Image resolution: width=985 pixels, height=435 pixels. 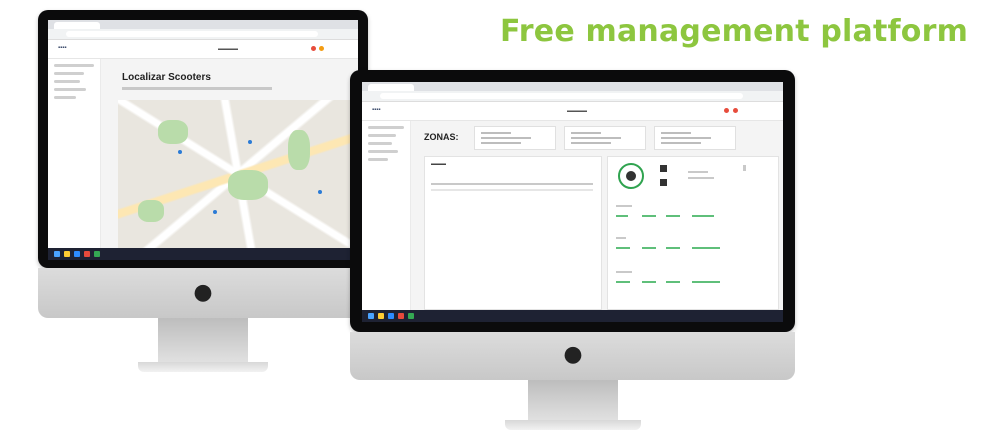 I want to click on list-panel: ▬▬▬, so click(x=513, y=233).